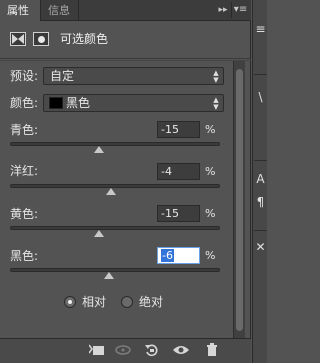  I want to click on magenta-label: 洋红:, so click(24, 171).